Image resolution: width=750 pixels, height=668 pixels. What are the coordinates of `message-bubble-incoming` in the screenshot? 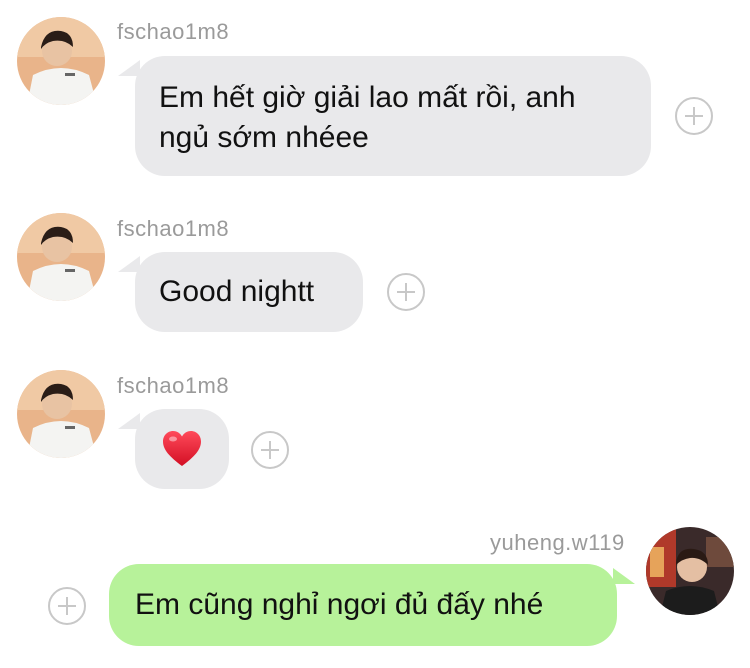 It's located at (182, 449).